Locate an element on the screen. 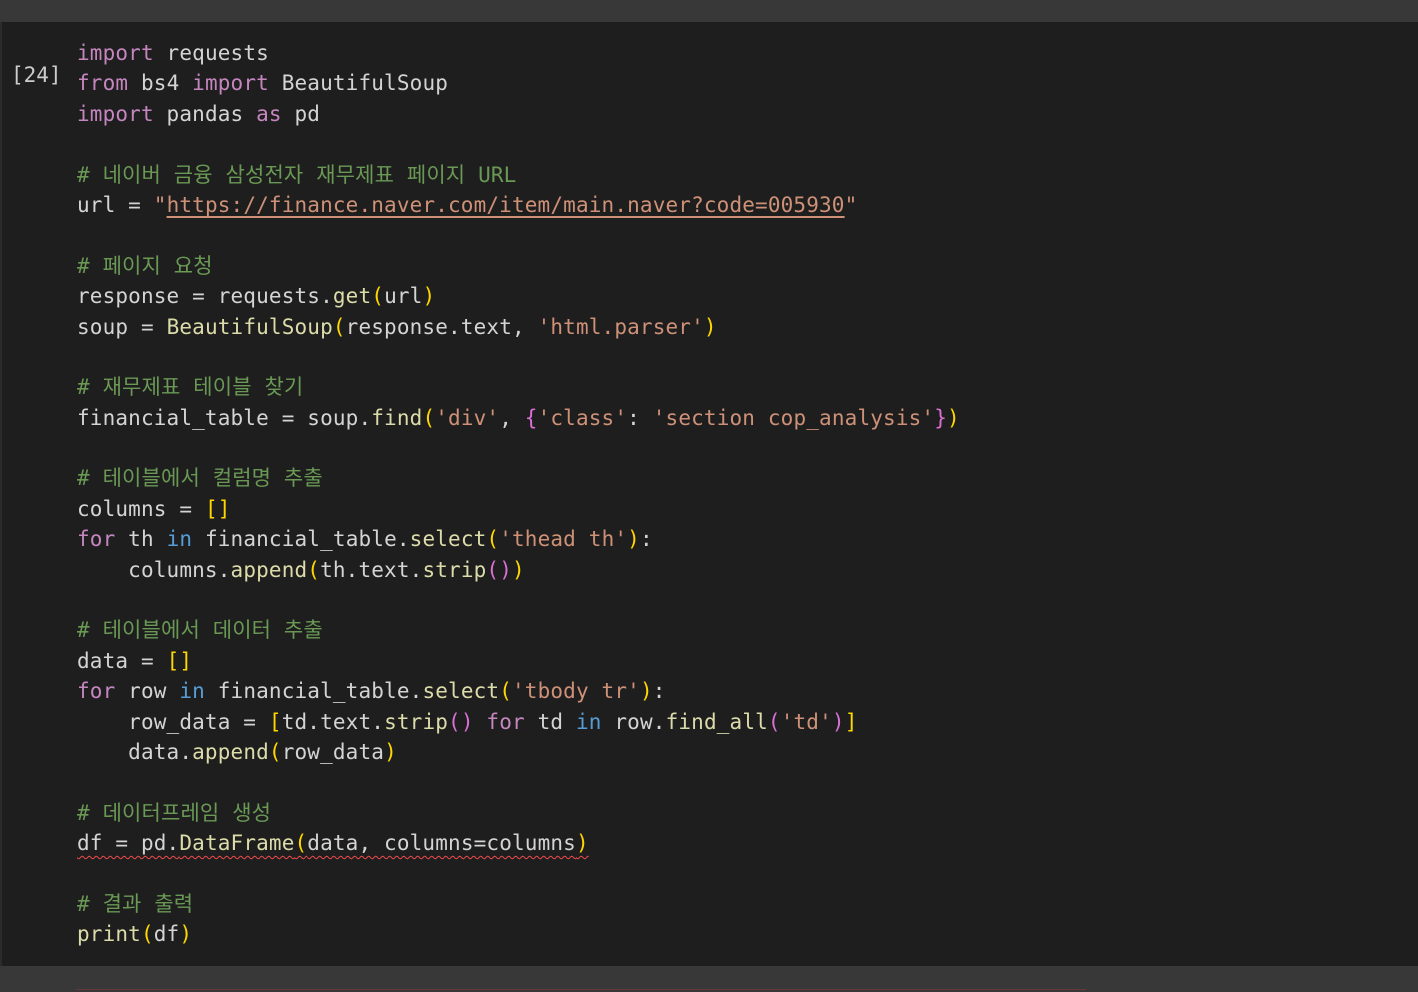 Image resolution: width=1418 pixels, height=992 pixels. code-line: df = pd.DataFrame(data, columns=columns) is located at coordinates (518, 843).